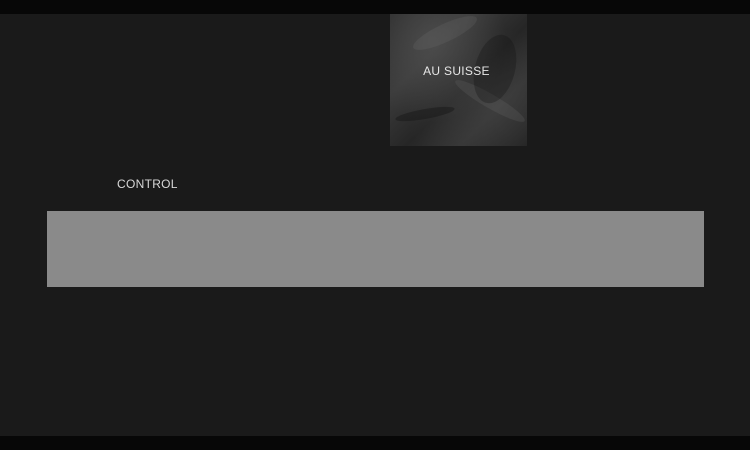  Describe the element at coordinates (375, 443) in the screenshot. I see `letterbox-bottom` at that location.